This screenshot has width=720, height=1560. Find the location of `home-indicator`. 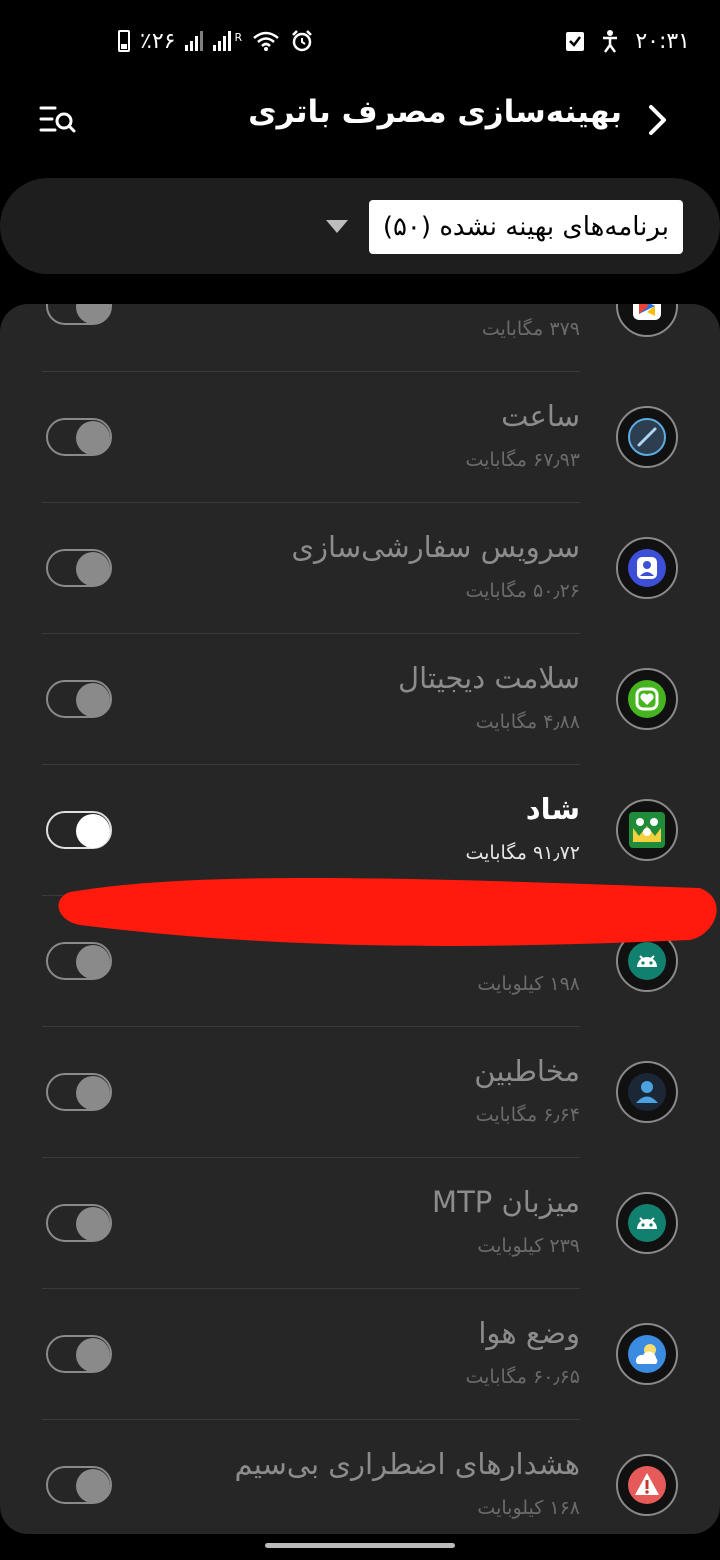

home-indicator is located at coordinates (360, 1545).